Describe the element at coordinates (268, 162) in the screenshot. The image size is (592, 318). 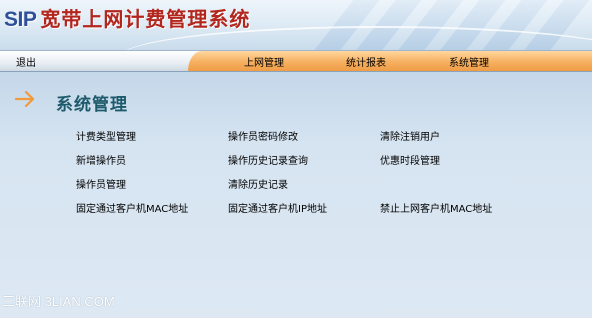
I see `menu-item-operation-history-query: 操作历史记录查询` at that location.